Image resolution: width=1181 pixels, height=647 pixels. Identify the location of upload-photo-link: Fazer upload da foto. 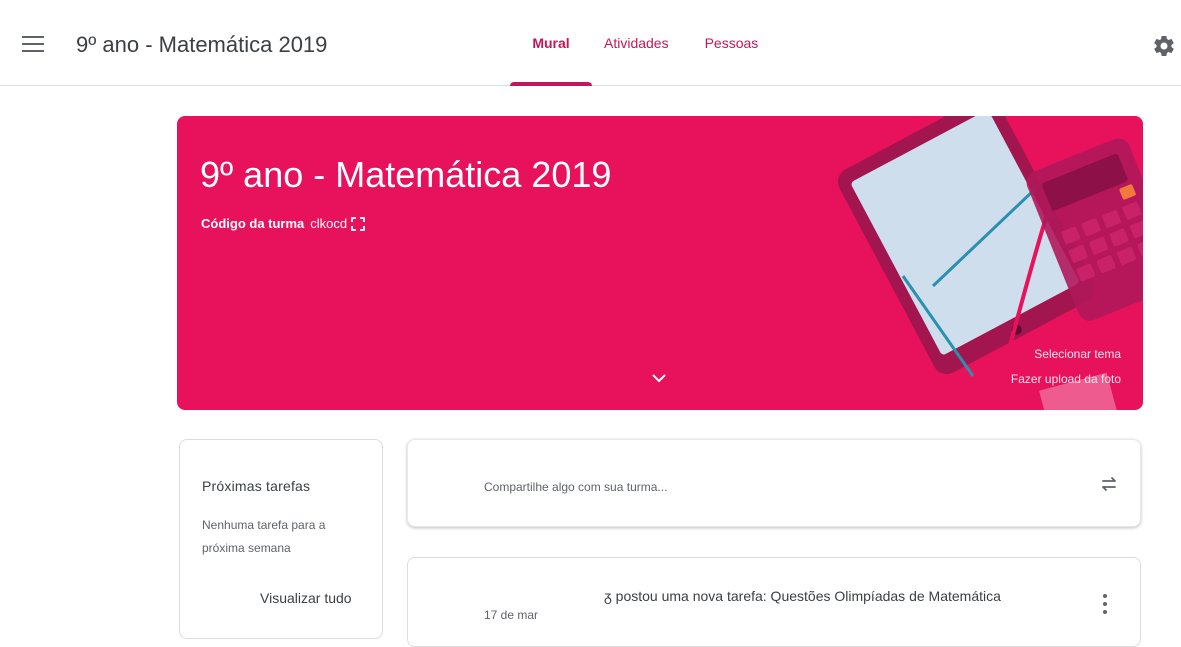
(1066, 379).